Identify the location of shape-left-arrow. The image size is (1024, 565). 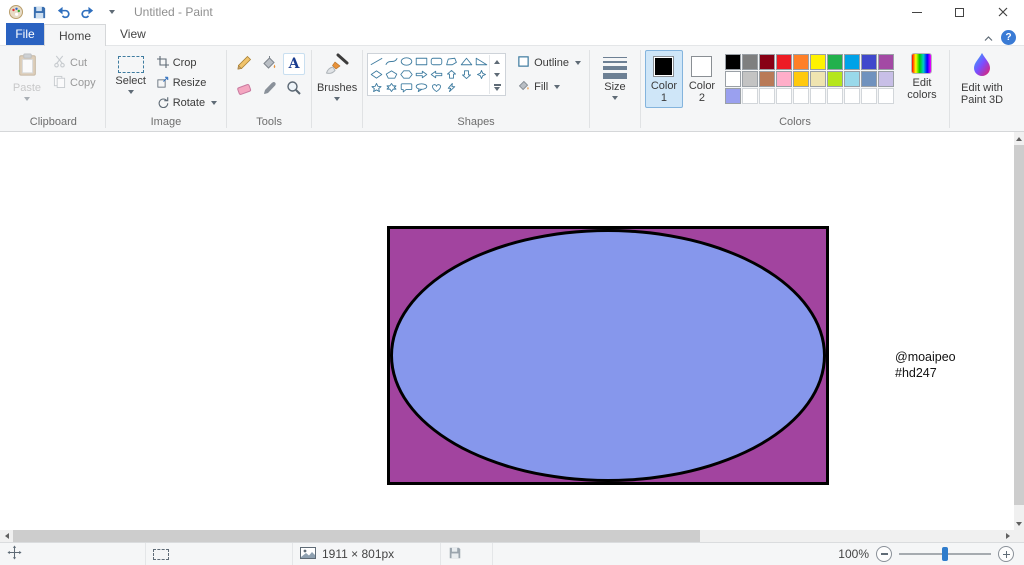
(436, 74).